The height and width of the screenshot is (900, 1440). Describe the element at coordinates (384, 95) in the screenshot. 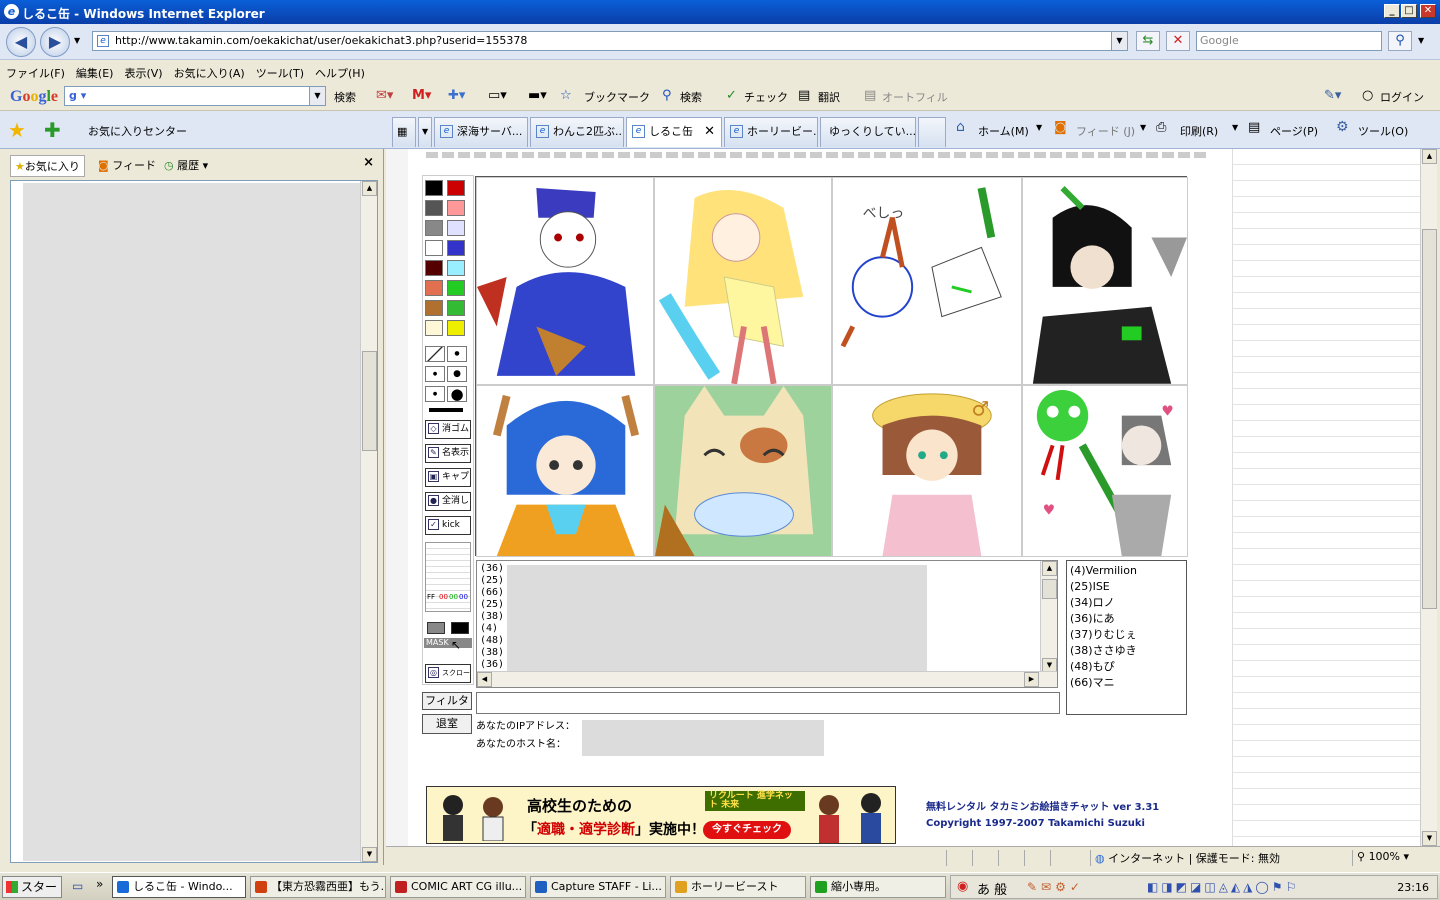

I see `pagerank-icon: ✉▾` at that location.